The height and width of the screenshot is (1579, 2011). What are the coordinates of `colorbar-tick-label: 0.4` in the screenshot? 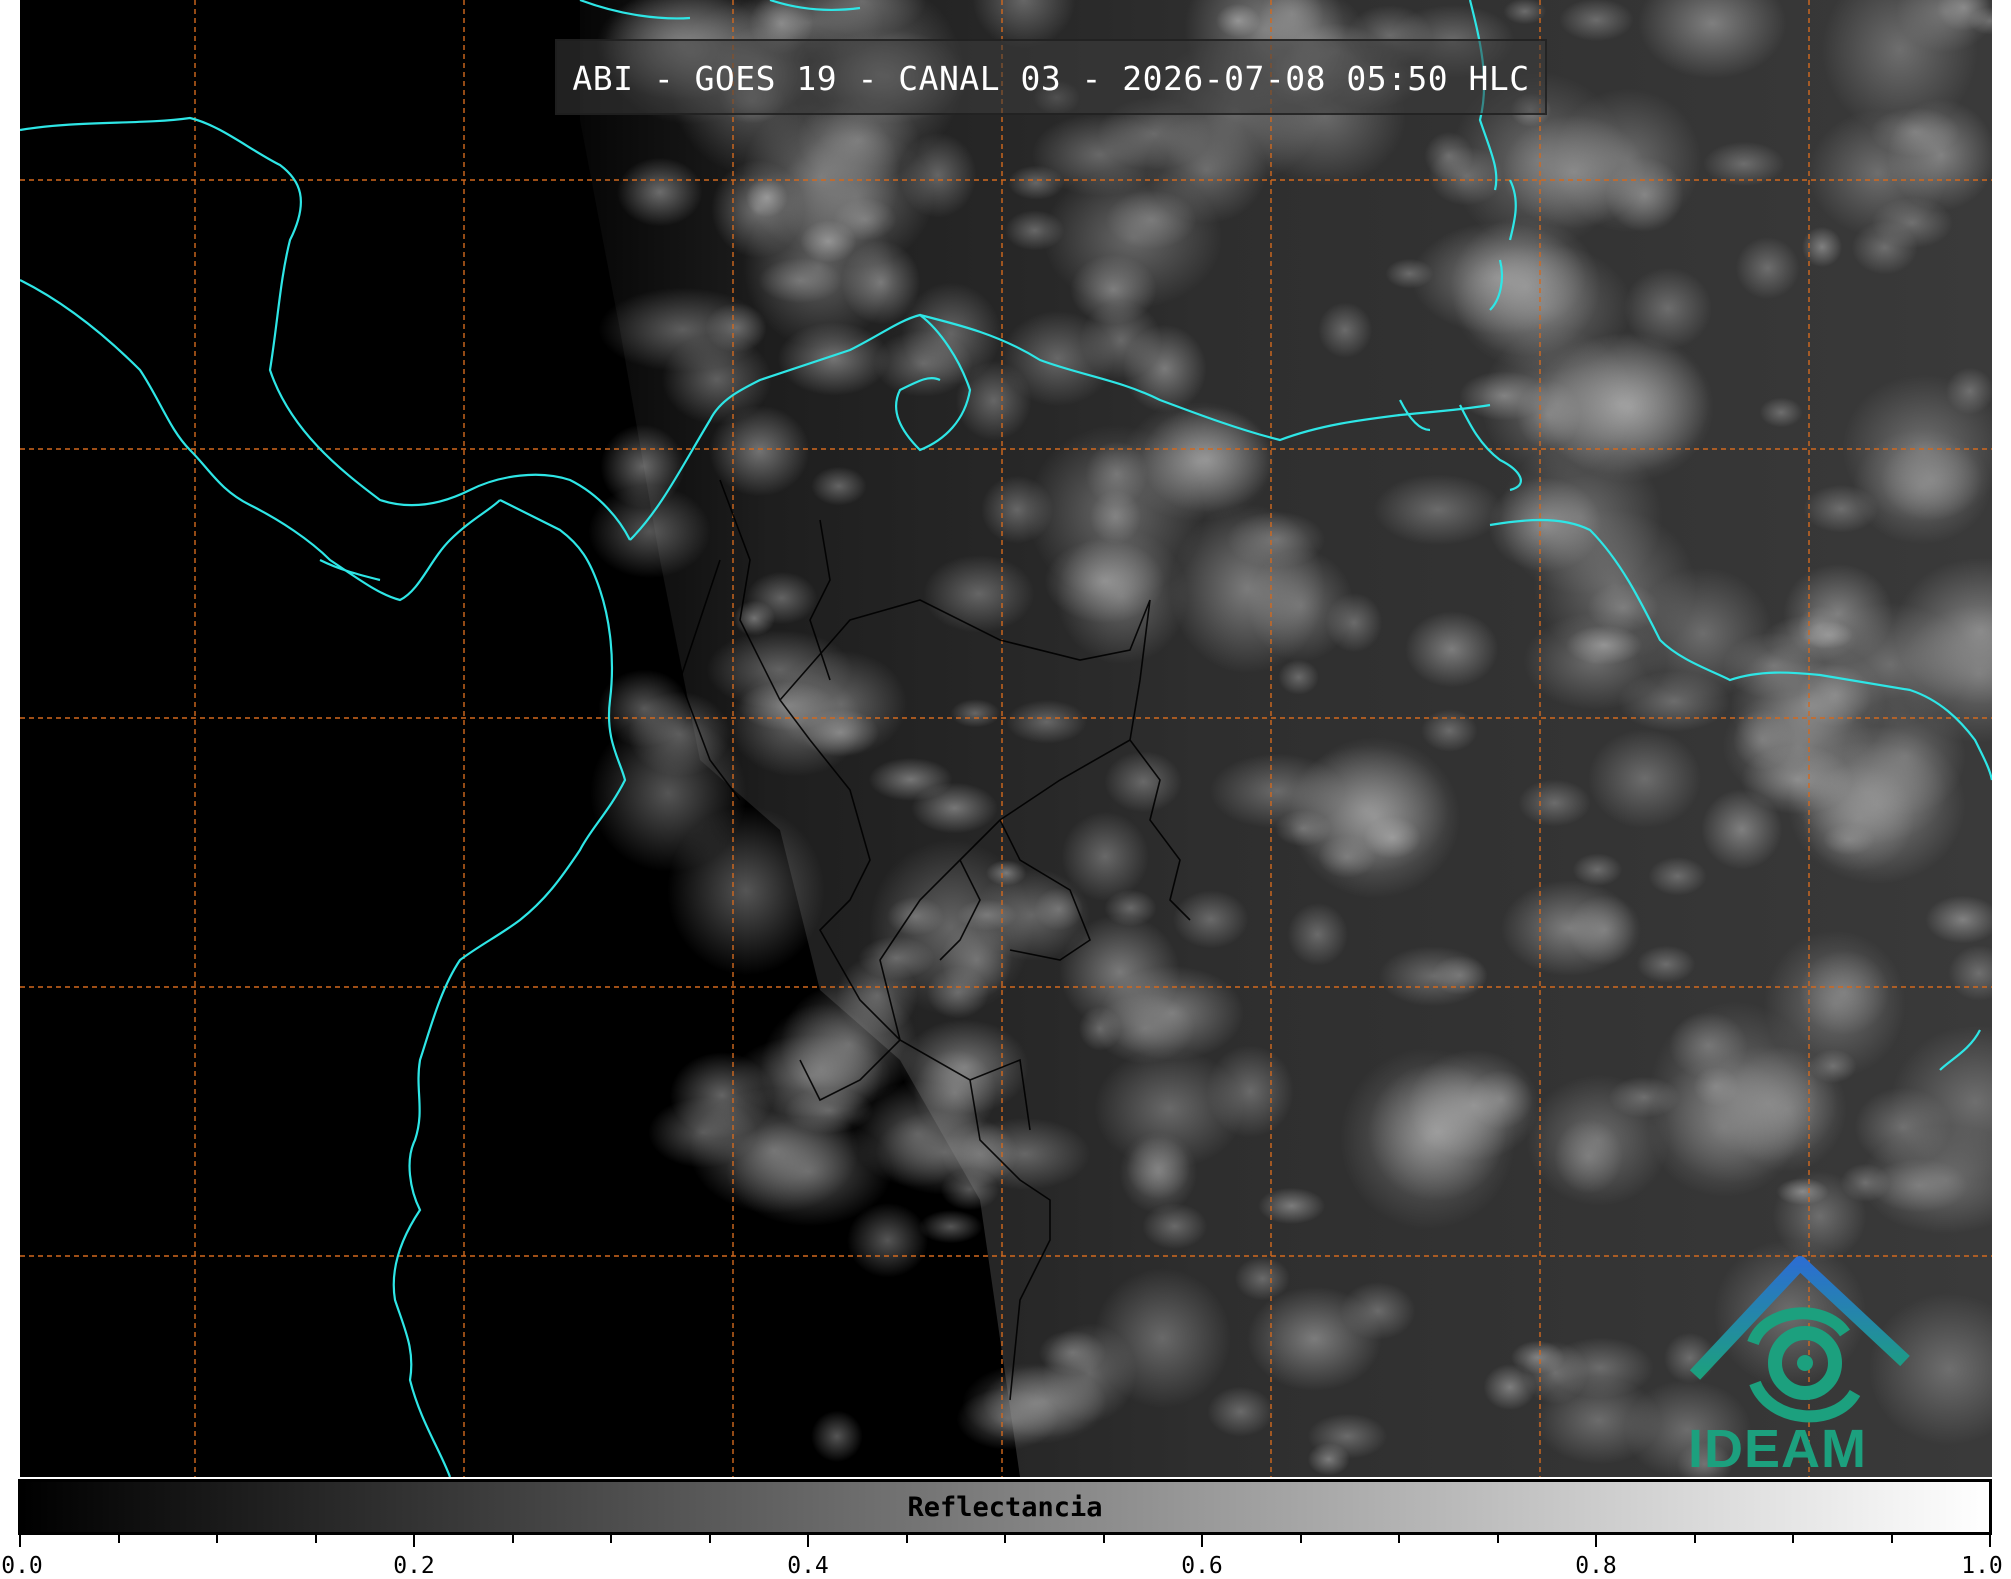 It's located at (808, 1566).